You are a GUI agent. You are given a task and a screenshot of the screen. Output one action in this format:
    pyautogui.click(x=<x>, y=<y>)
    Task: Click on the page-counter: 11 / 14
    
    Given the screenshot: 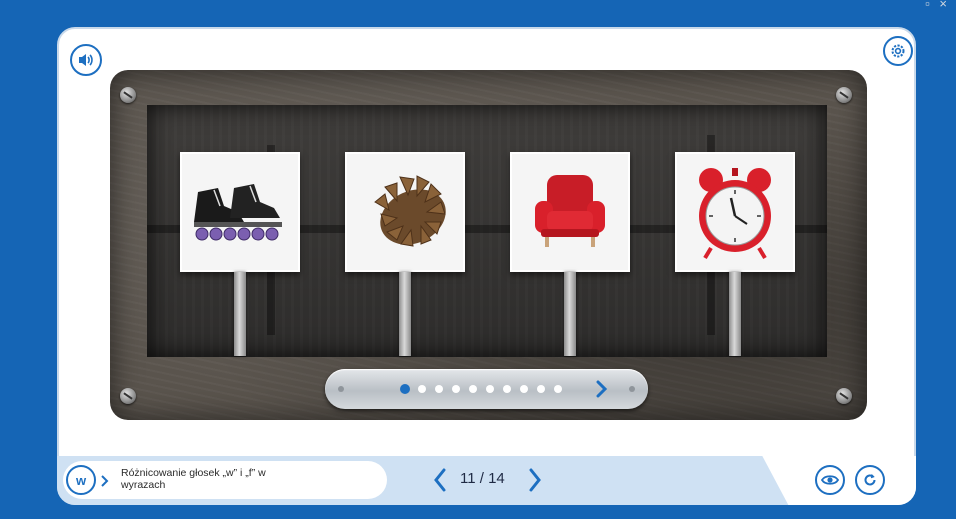 What is the action you would take?
    pyautogui.click(x=482, y=478)
    